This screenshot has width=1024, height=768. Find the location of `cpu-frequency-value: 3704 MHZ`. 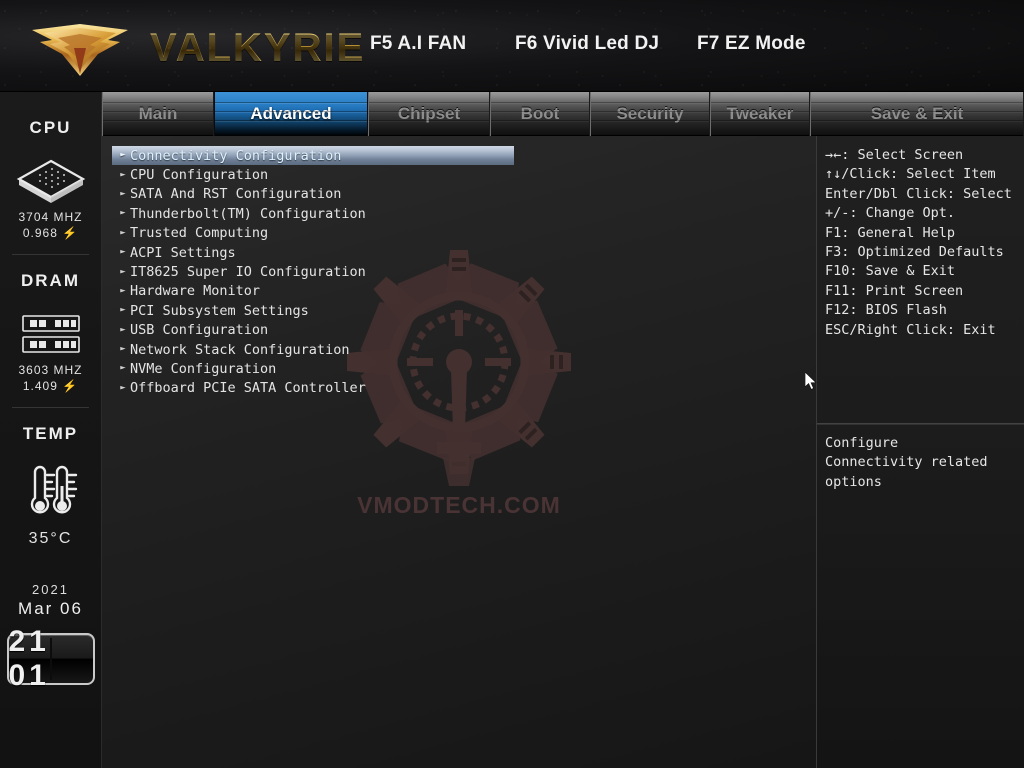

cpu-frequency-value: 3704 MHZ is located at coordinates (50, 217).